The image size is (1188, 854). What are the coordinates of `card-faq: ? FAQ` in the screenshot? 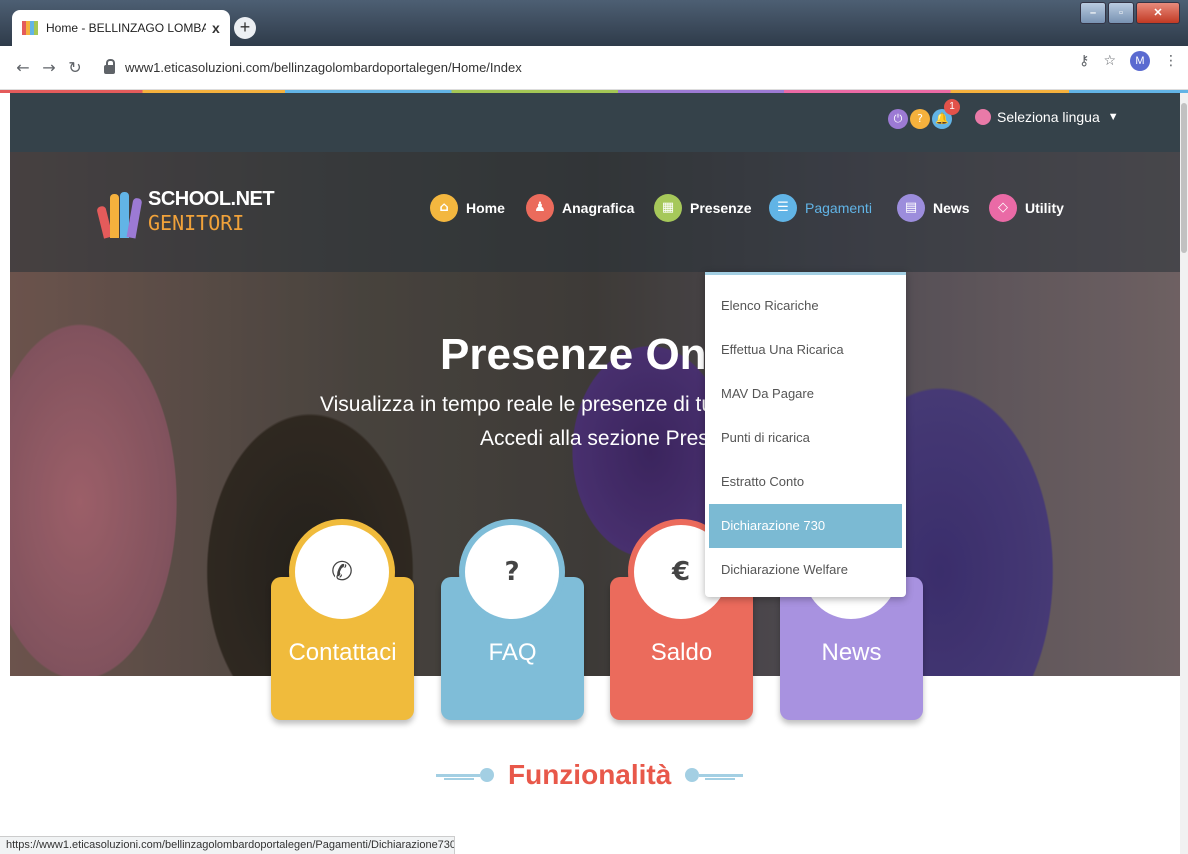 It's located at (512, 619).